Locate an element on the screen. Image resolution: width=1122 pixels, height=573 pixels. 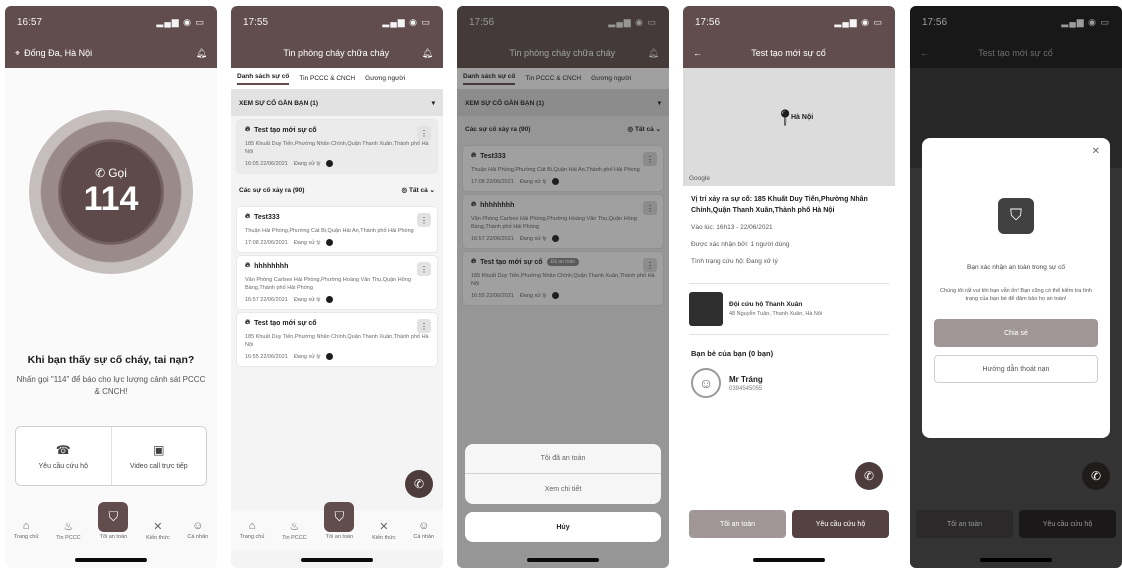
call-114-button: ✆ Gọi 114 is located at coordinates (111, 192).